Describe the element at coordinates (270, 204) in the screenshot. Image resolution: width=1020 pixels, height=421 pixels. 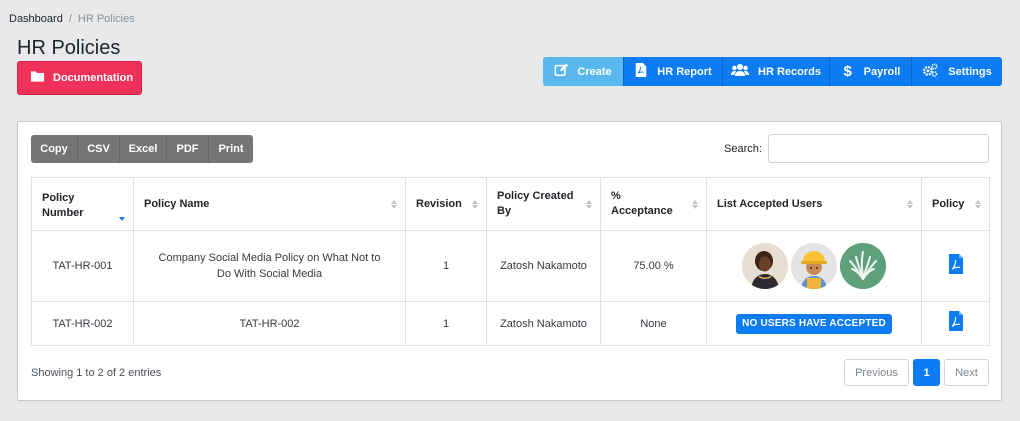
I see `col-policy-name: Policy Name` at that location.